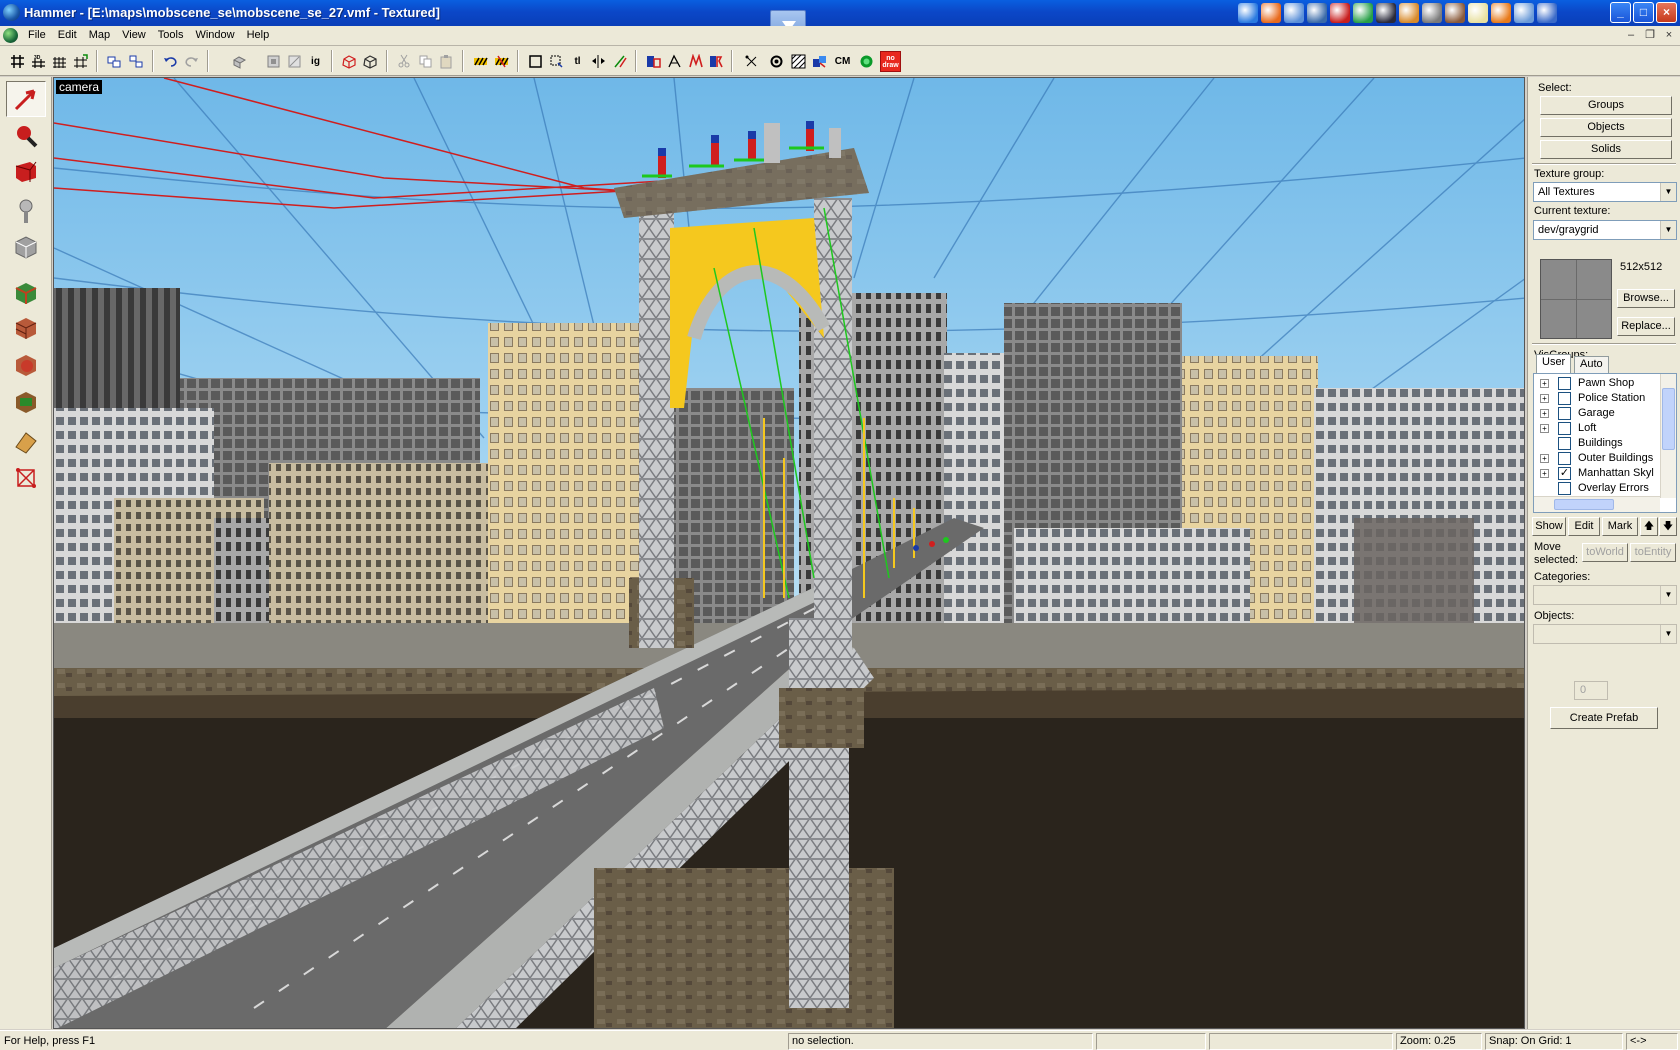  What do you see at coordinates (26, 441) in the screenshot?
I see `clipping-tool` at bounding box center [26, 441].